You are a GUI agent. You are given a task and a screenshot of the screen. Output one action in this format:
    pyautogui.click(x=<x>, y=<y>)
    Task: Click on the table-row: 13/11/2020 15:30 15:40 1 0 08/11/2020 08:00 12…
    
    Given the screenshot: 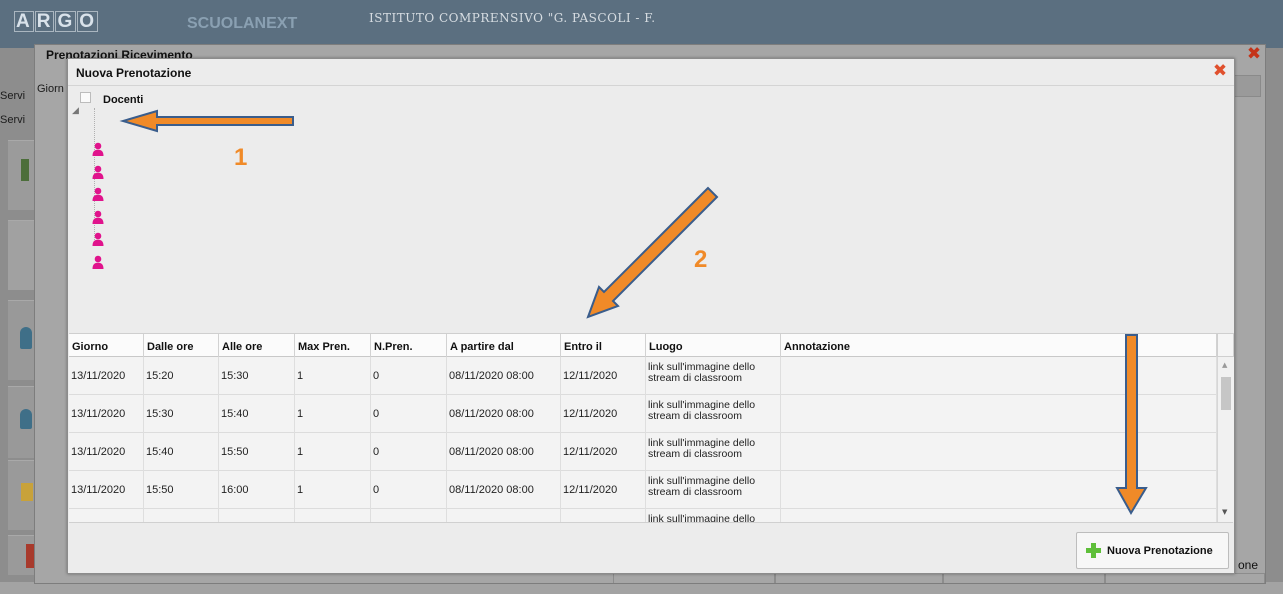 What is the action you would take?
    pyautogui.click(x=643, y=414)
    